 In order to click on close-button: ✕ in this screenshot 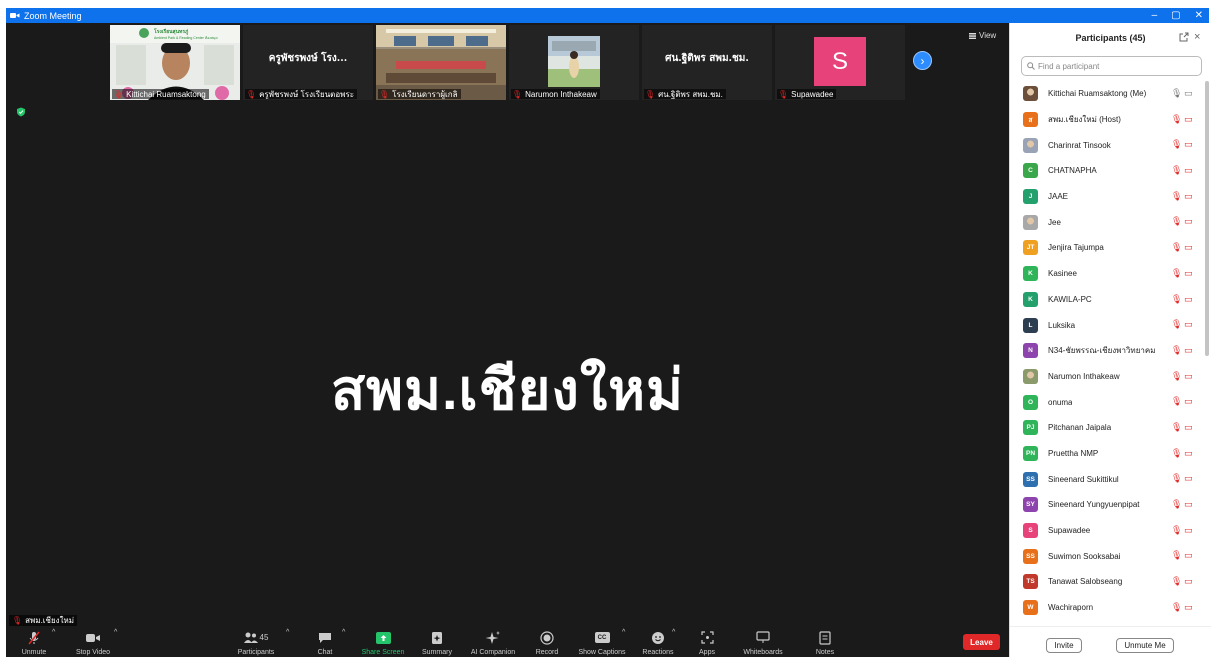, I will do `click(1199, 15)`.